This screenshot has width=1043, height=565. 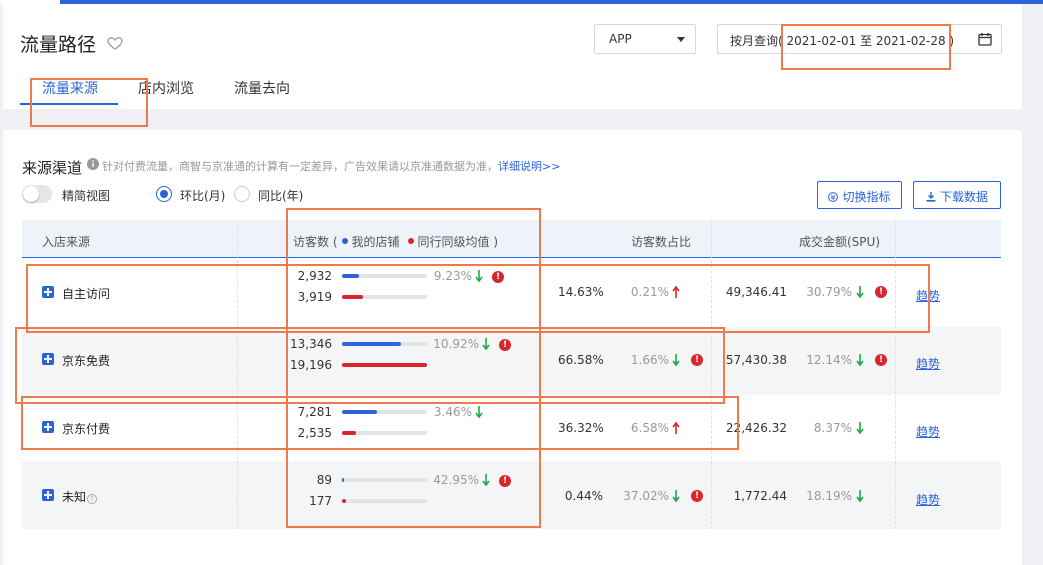 What do you see at coordinates (452, 412) in the screenshot?
I see `visitor-change: 3.46%` at bounding box center [452, 412].